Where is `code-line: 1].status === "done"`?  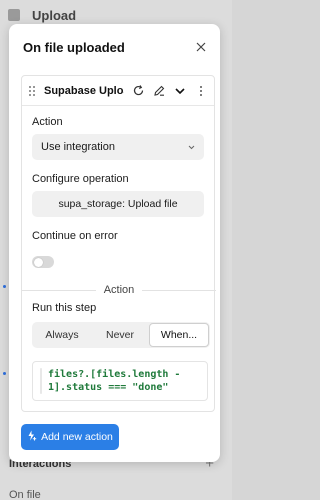
code-line: 1].status === "done" is located at coordinates (108, 387).